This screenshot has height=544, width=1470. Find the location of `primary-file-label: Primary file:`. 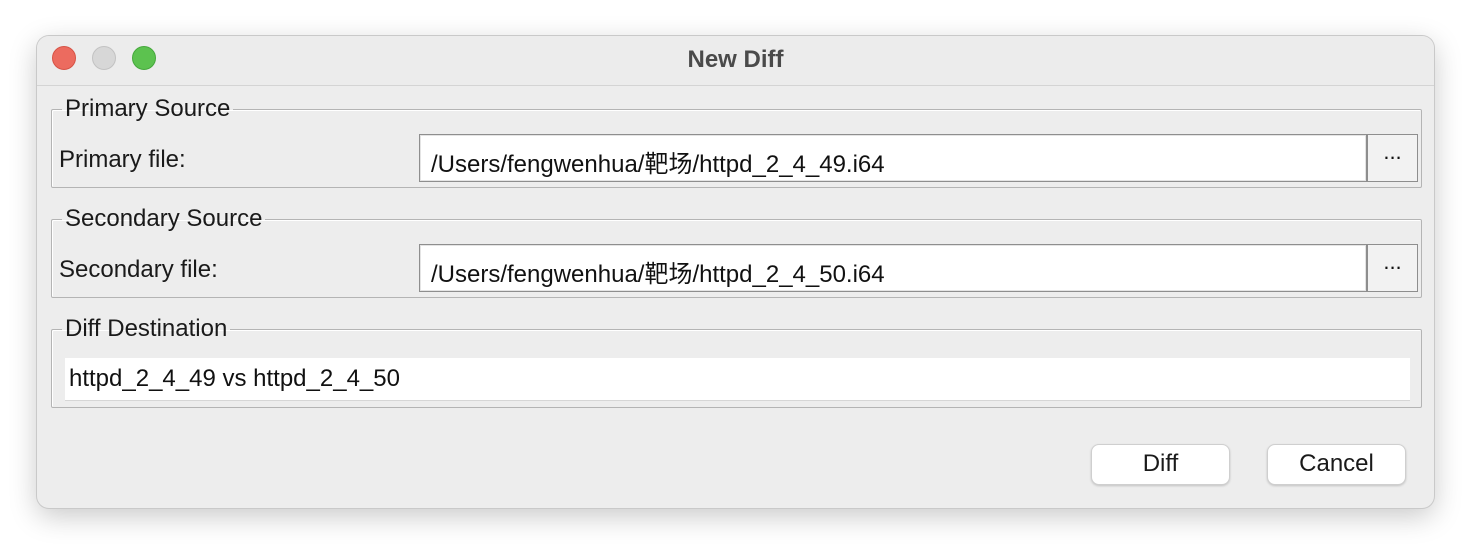

primary-file-label: Primary file: is located at coordinates (122, 159).